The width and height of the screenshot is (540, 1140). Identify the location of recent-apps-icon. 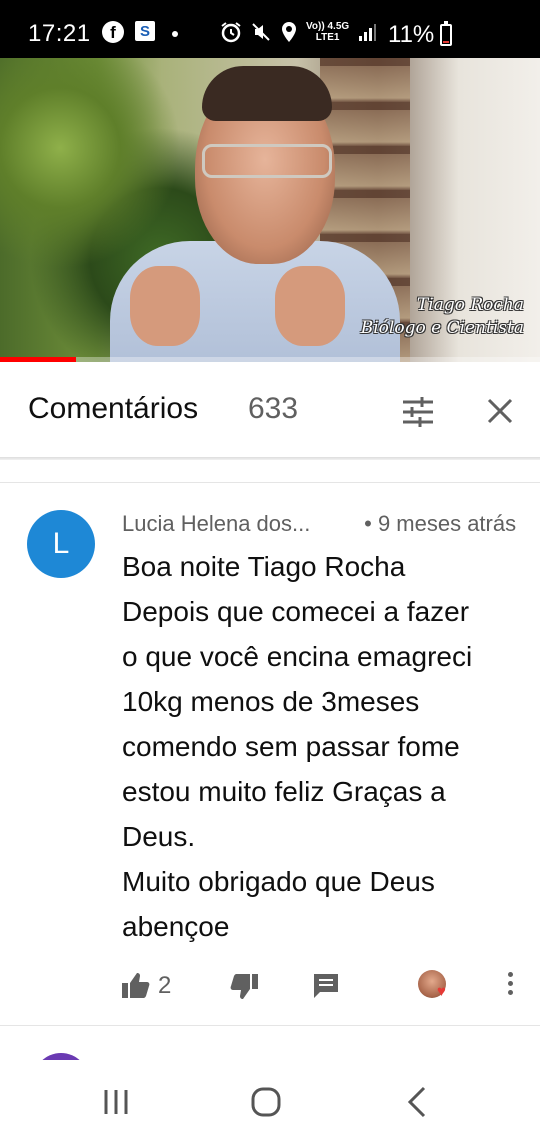
(116, 1102).